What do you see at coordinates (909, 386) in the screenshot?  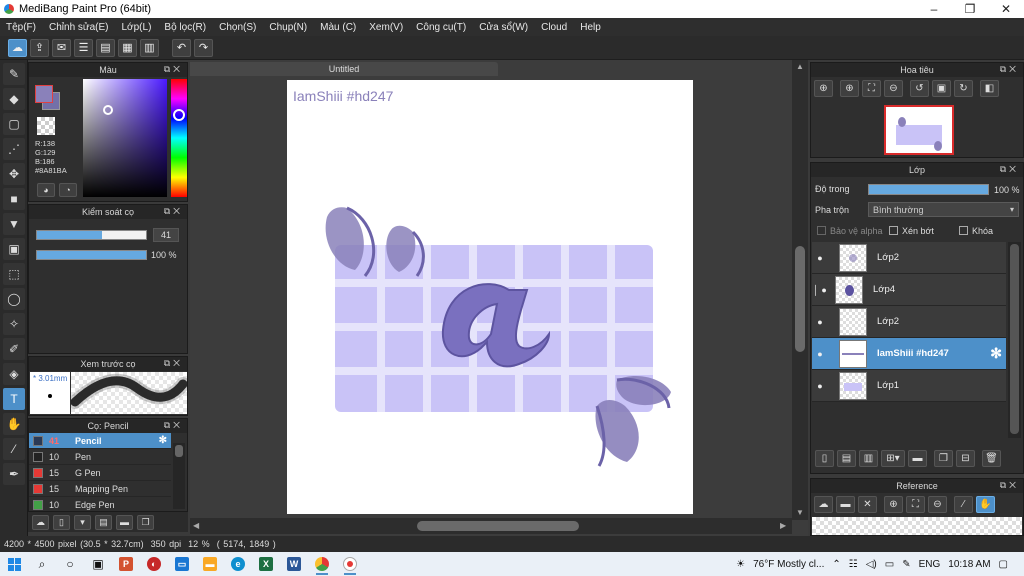 I see `layer-row: ● Lớp1` at bounding box center [909, 386].